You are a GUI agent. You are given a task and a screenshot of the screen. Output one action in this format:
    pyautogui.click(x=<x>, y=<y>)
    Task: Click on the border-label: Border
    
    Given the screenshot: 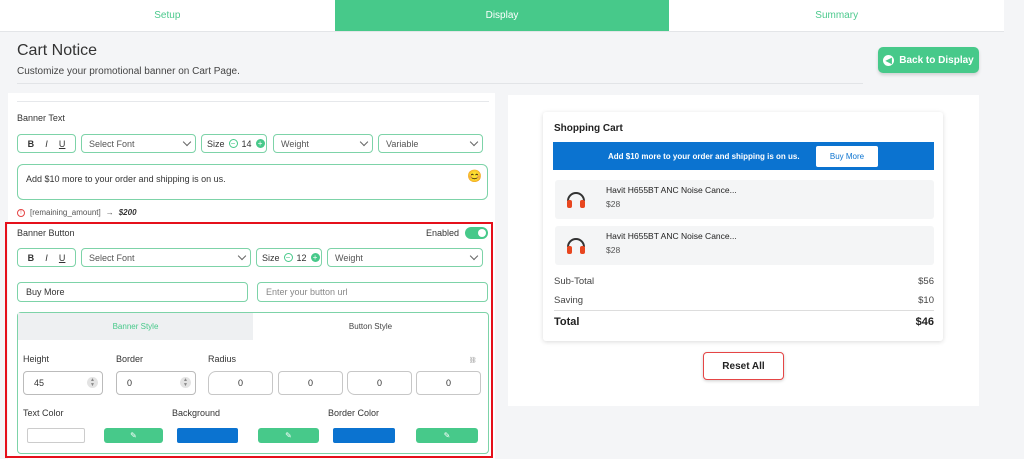 What is the action you would take?
    pyautogui.click(x=130, y=359)
    